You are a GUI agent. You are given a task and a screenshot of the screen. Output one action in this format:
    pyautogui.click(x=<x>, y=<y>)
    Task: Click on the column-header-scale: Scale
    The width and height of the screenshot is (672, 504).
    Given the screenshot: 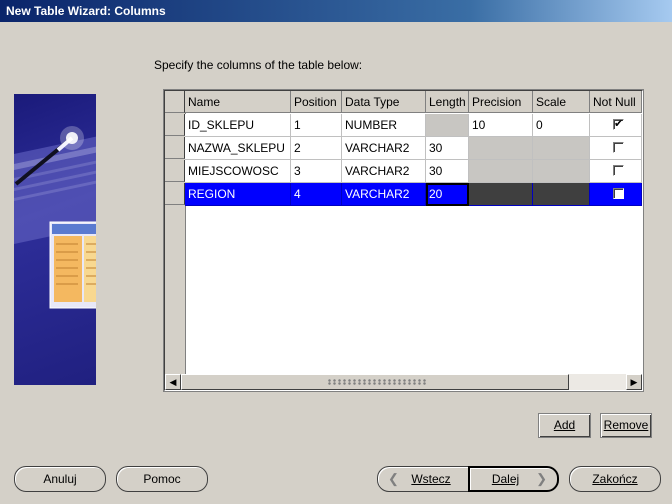 What is the action you would take?
    pyautogui.click(x=561, y=102)
    